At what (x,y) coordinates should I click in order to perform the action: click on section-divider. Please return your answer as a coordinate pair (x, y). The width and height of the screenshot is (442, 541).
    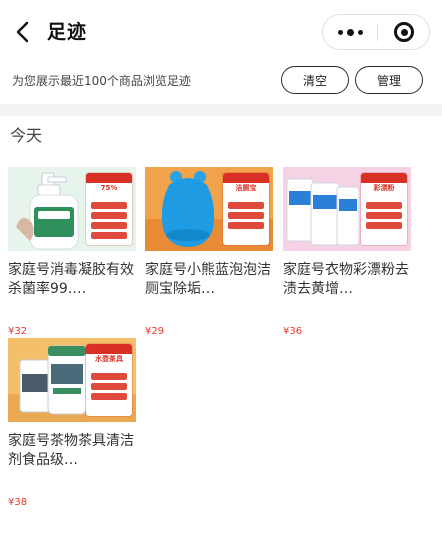
    Looking at the image, I should click on (221, 110).